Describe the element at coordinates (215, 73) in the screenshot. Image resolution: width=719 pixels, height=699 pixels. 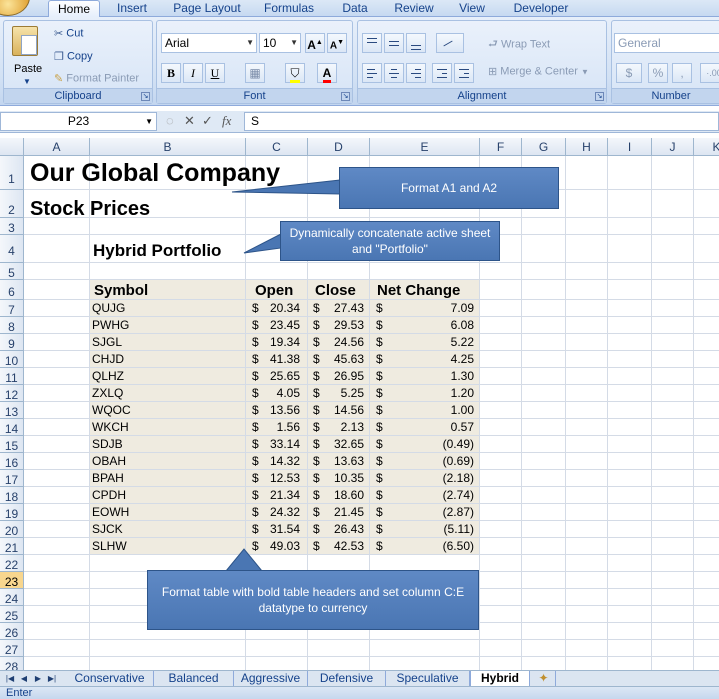
I see `underline-button: U` at that location.